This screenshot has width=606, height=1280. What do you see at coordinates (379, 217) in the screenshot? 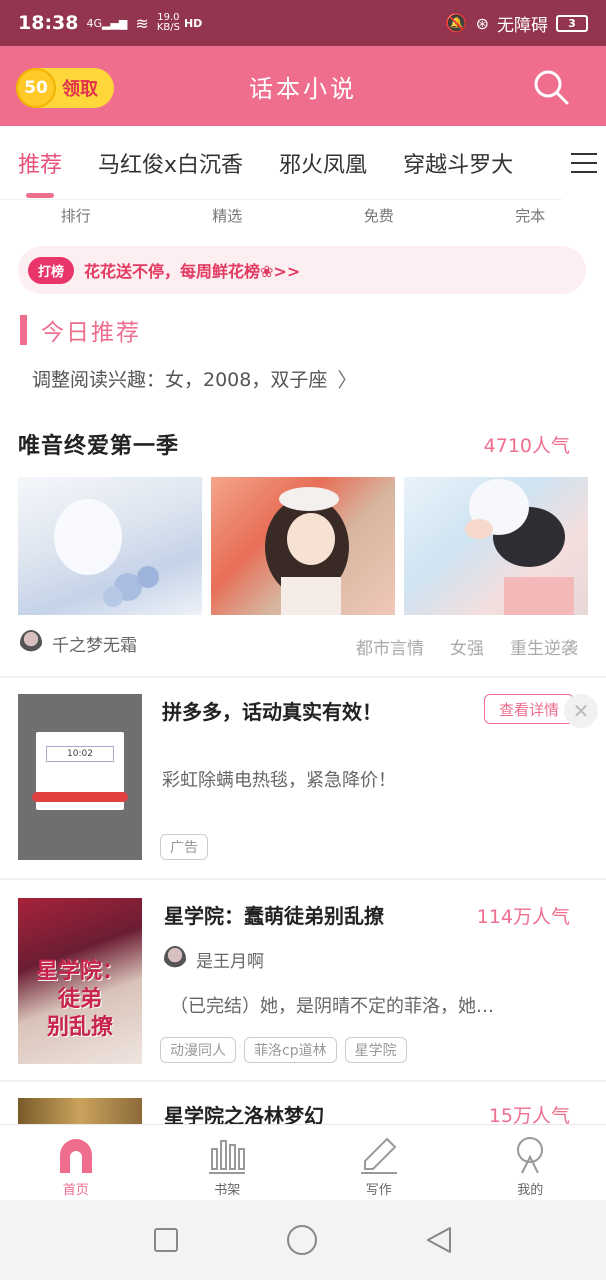
I see `subnav-free: 免费` at bounding box center [379, 217].